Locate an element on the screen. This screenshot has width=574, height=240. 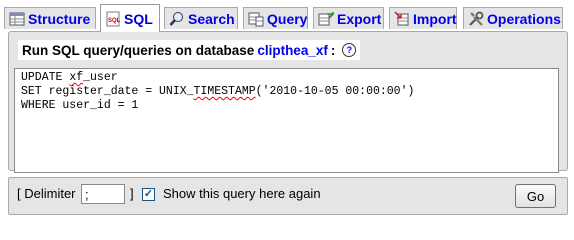
tab-export: Export is located at coordinates (348, 18).